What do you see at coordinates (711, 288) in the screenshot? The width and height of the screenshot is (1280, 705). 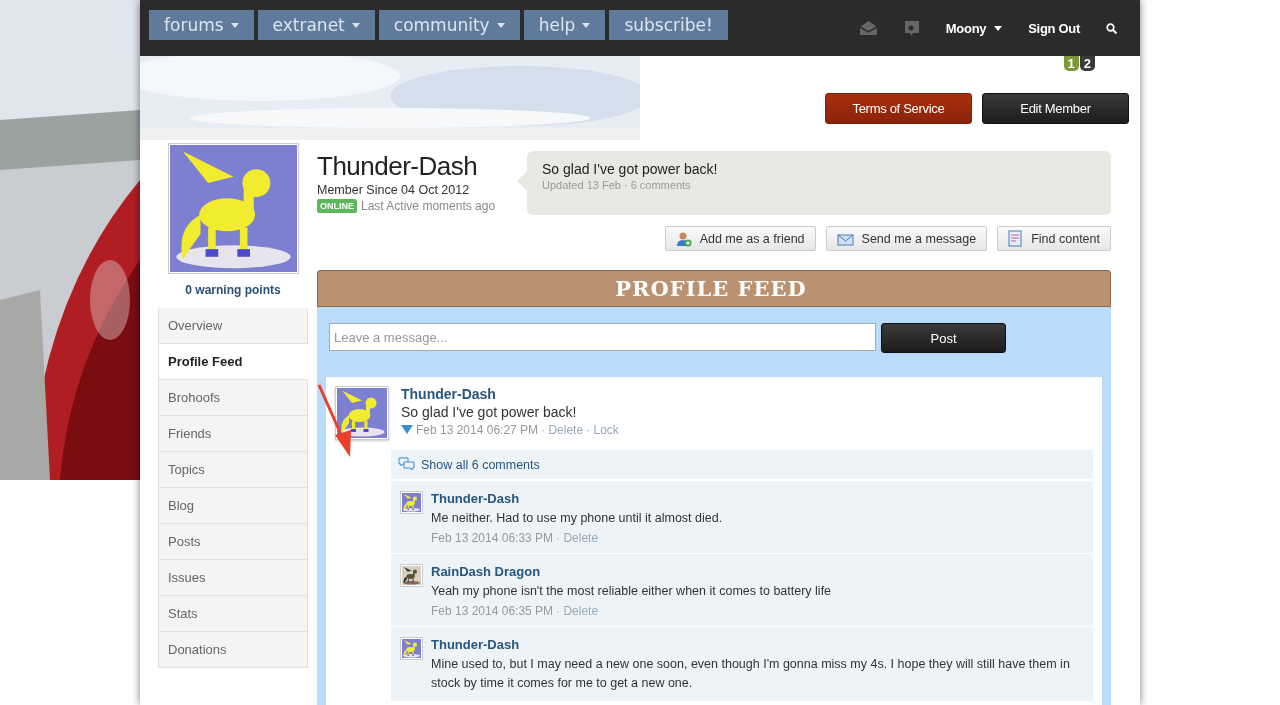 I see `feed-title: PROFILE FEED` at bounding box center [711, 288].